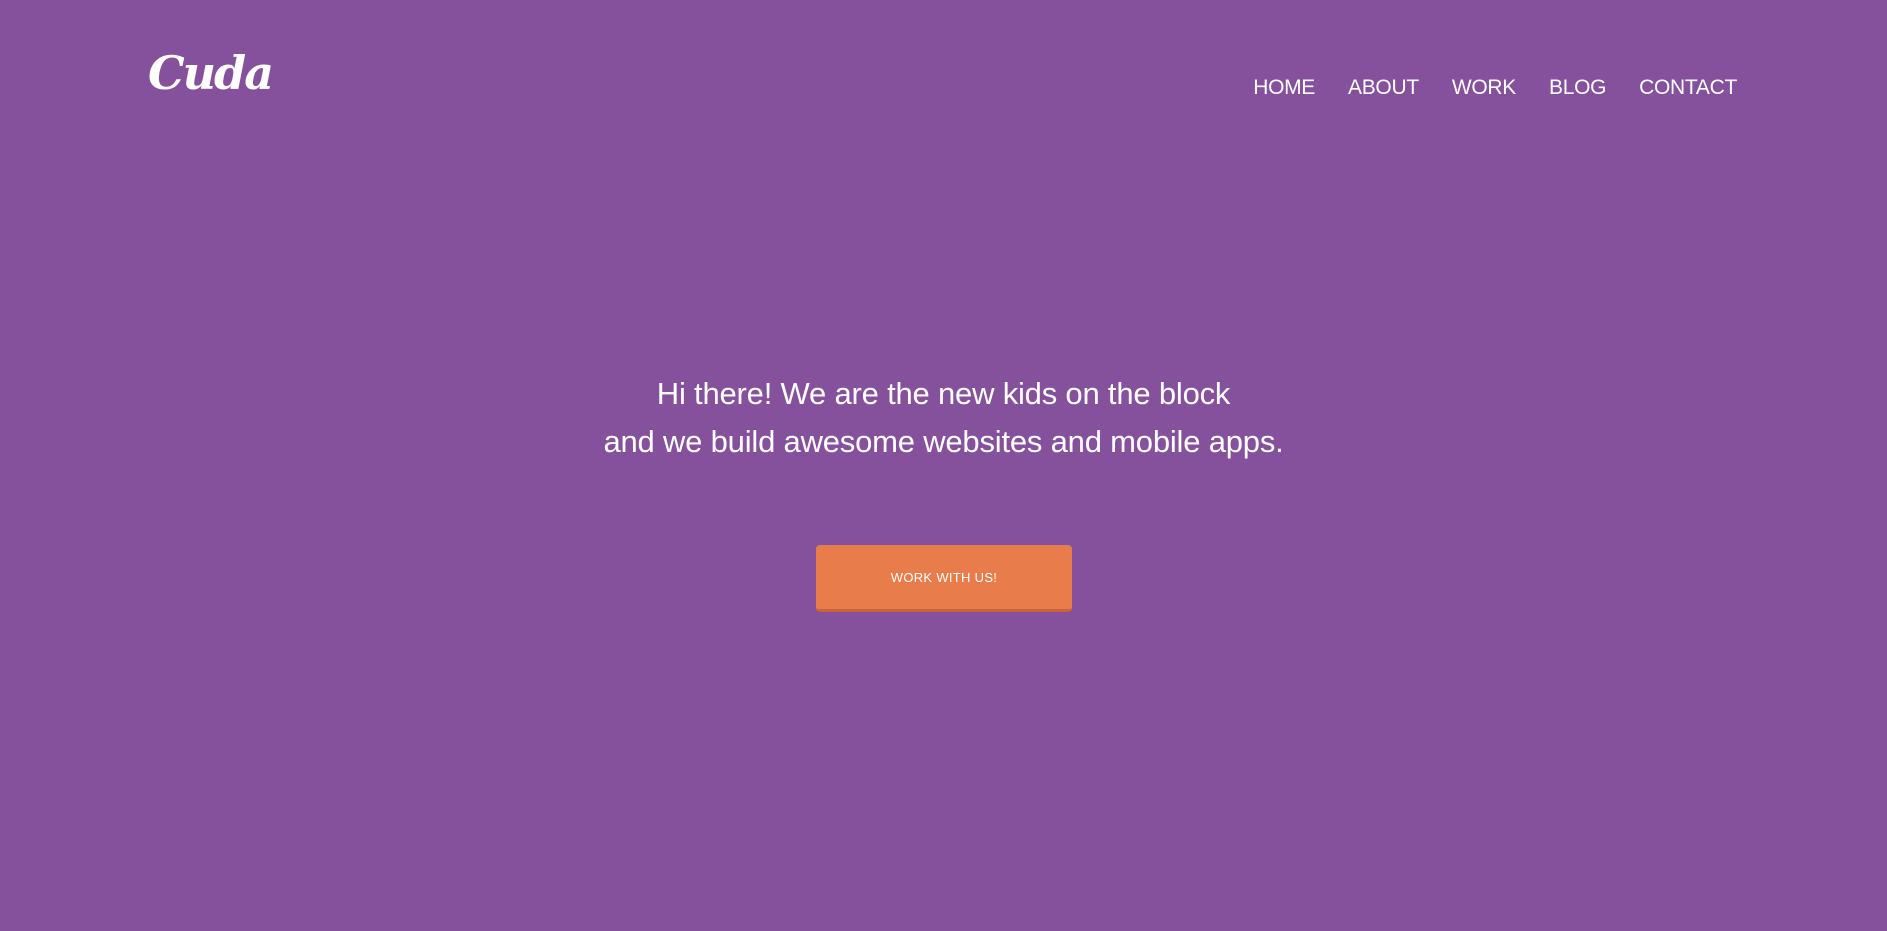  What do you see at coordinates (211, 73) in the screenshot?
I see `logo: Cuda` at bounding box center [211, 73].